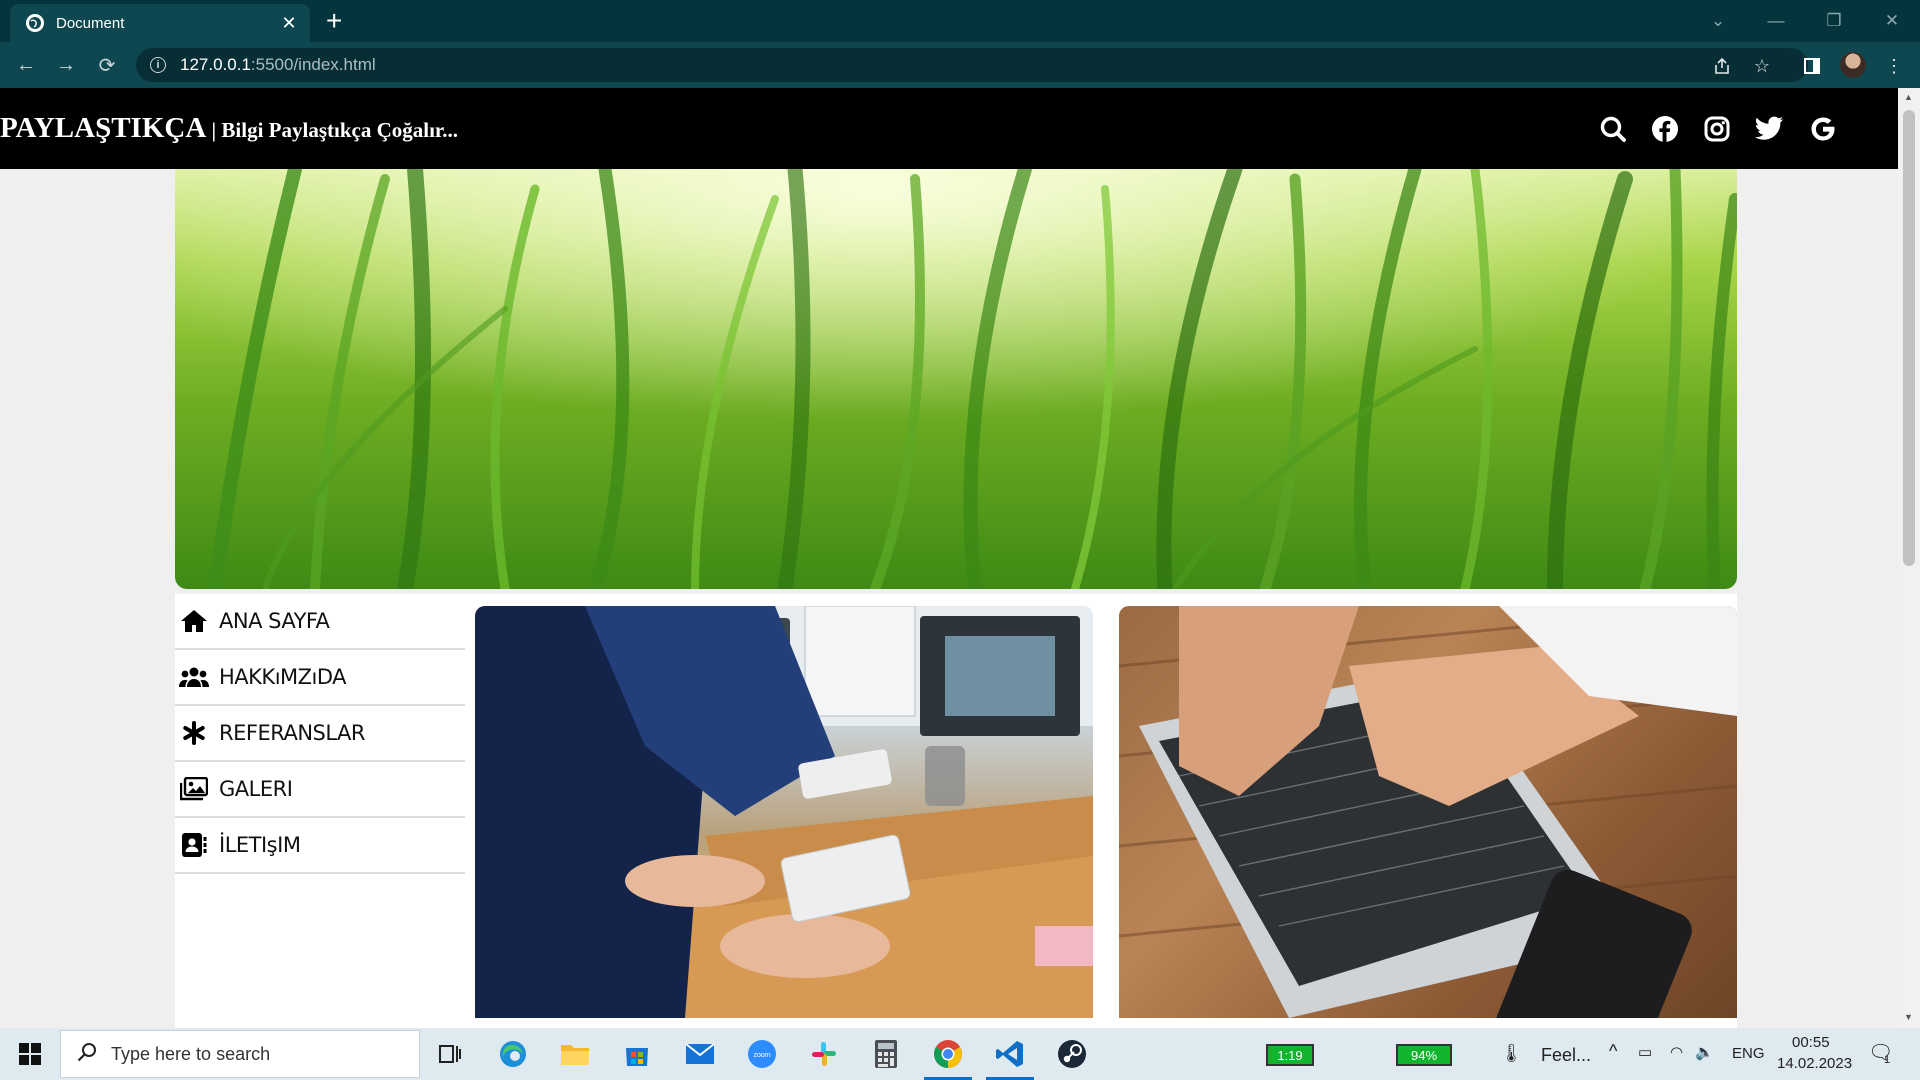  Describe the element at coordinates (1722, 66) in the screenshot. I see `share-icon` at that location.